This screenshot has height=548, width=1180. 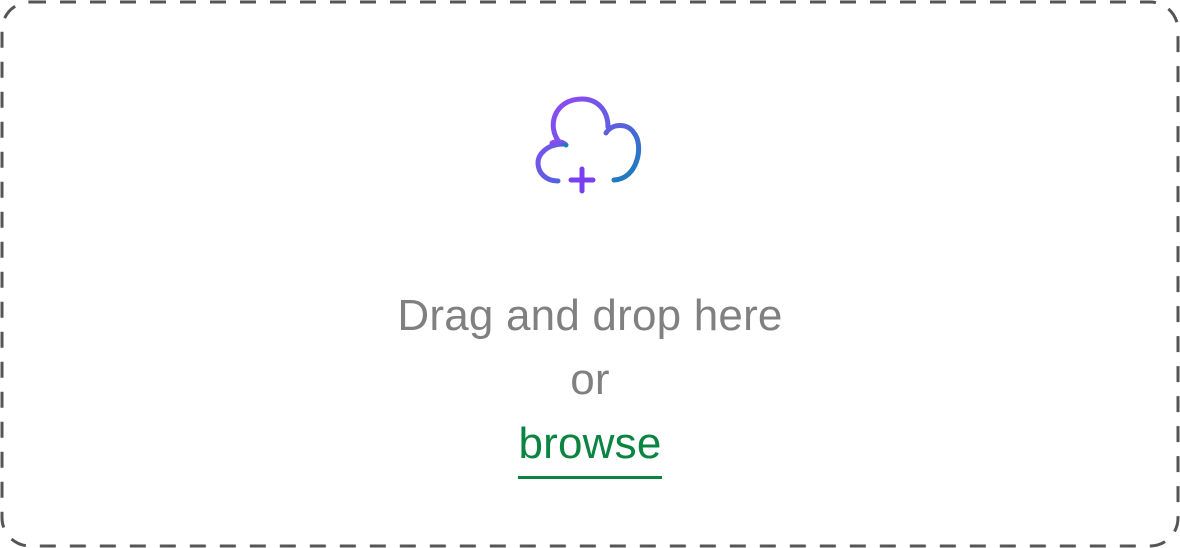 I want to click on drag-drop-prompt: Drag and drop here, so click(x=590, y=315).